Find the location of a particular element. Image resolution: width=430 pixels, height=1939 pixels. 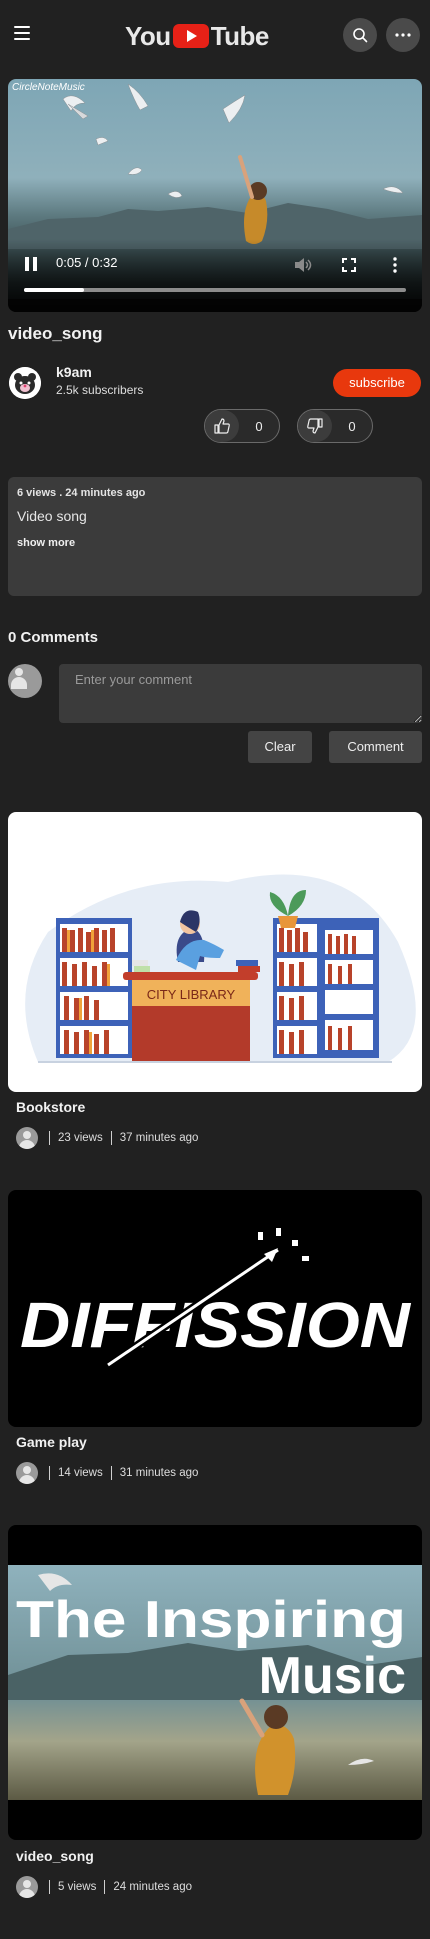

comments-title: 0 Comments is located at coordinates (53, 637).